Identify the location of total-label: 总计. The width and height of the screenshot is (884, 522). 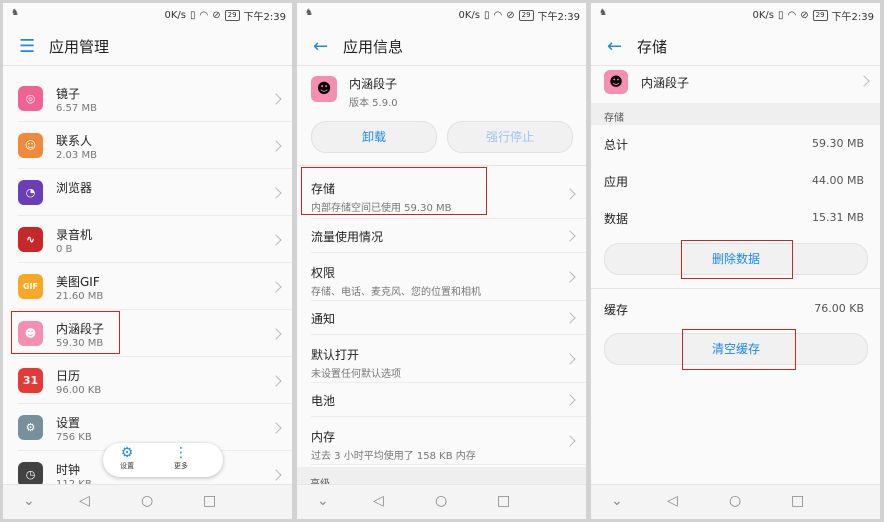
(616, 145).